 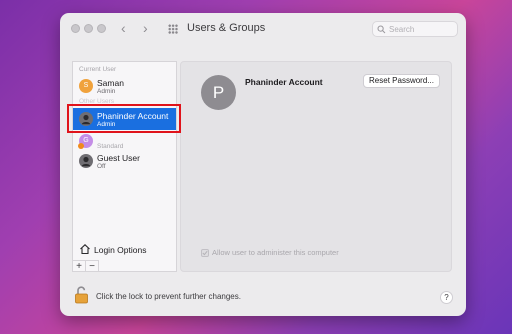 I want to click on avatar: S, so click(x=86, y=86).